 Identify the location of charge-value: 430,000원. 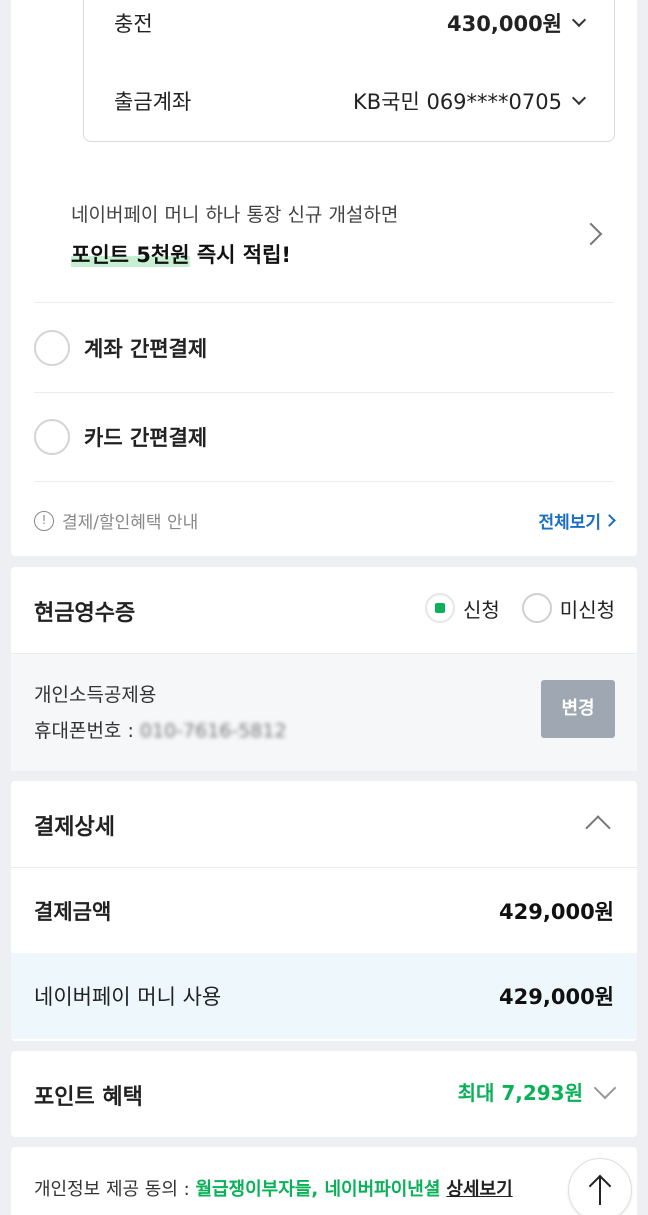
(517, 23).